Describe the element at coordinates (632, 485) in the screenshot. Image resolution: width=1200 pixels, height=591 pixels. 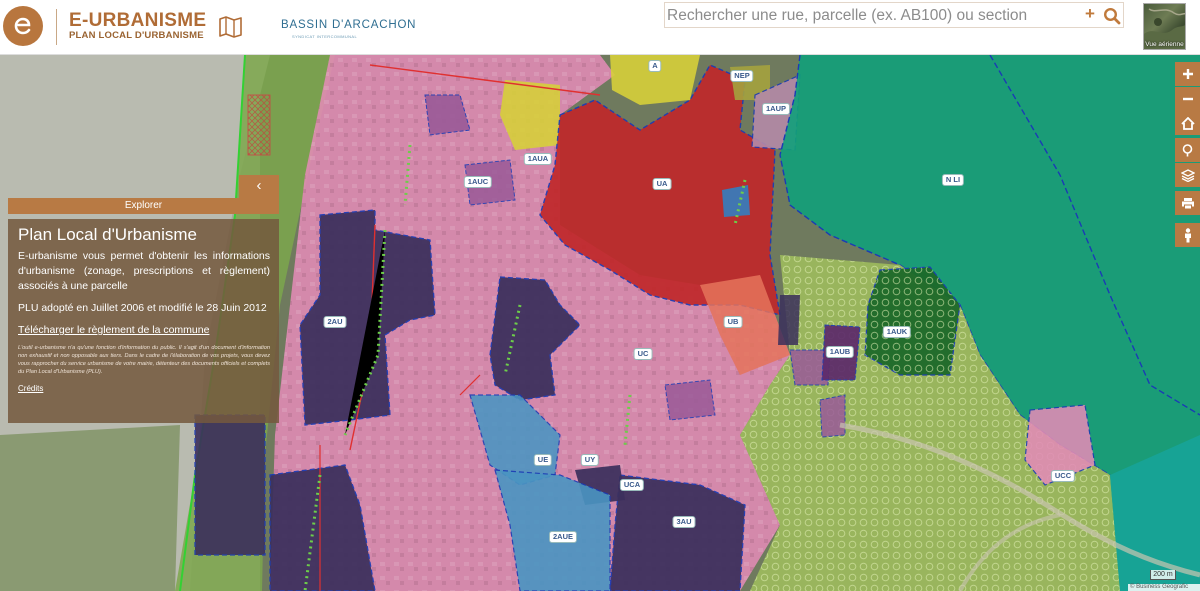
I see `zone-label: UCA` at that location.